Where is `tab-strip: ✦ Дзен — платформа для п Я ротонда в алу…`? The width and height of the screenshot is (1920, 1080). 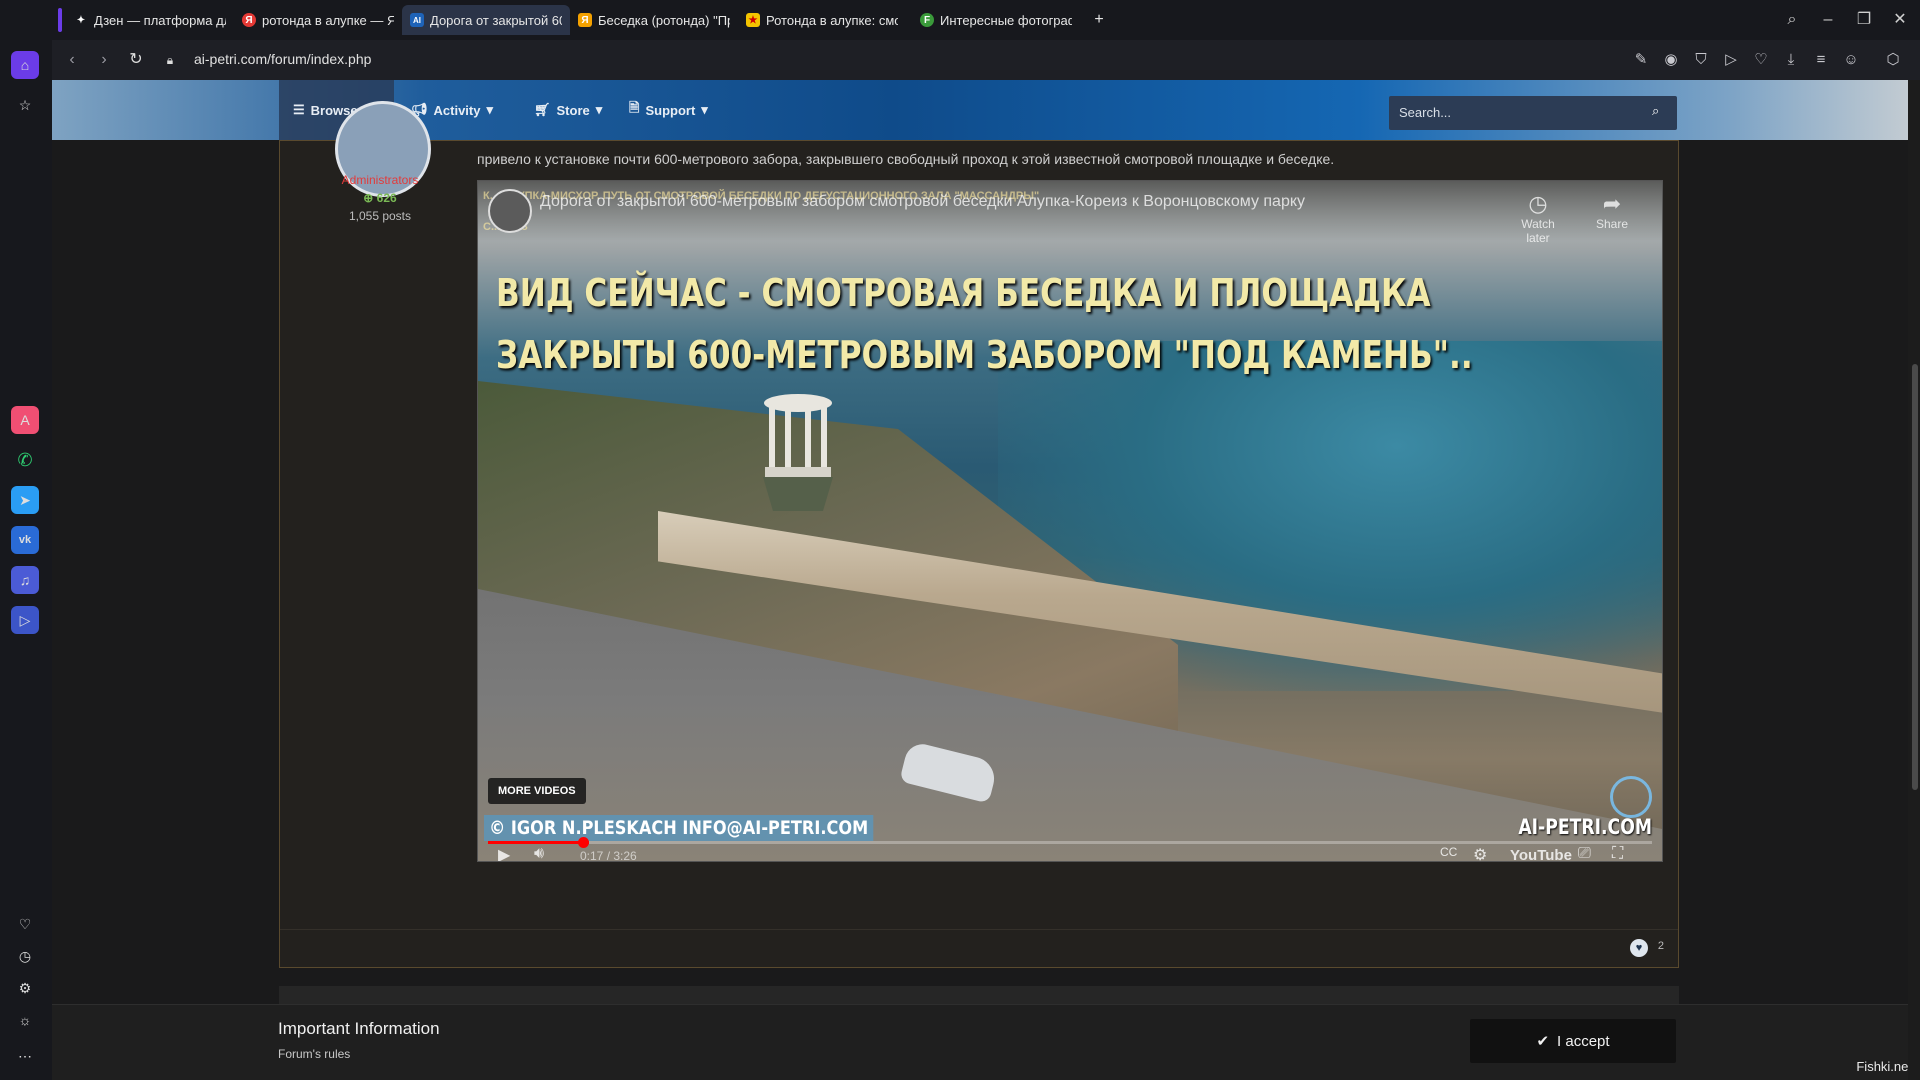
tab-strip: ✦ Дзен — платформа для п Я ротонда в алу… is located at coordinates (960, 20).